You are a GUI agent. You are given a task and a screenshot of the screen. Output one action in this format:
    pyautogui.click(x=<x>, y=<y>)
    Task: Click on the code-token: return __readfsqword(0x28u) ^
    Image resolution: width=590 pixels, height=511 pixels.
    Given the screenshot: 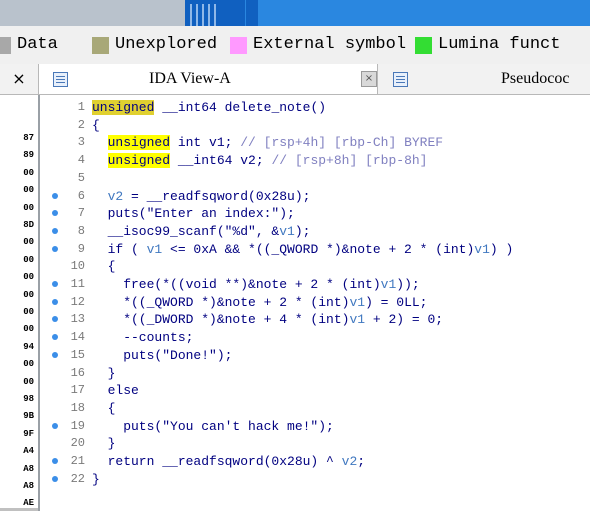 What is the action you would take?
    pyautogui.click(x=217, y=461)
    